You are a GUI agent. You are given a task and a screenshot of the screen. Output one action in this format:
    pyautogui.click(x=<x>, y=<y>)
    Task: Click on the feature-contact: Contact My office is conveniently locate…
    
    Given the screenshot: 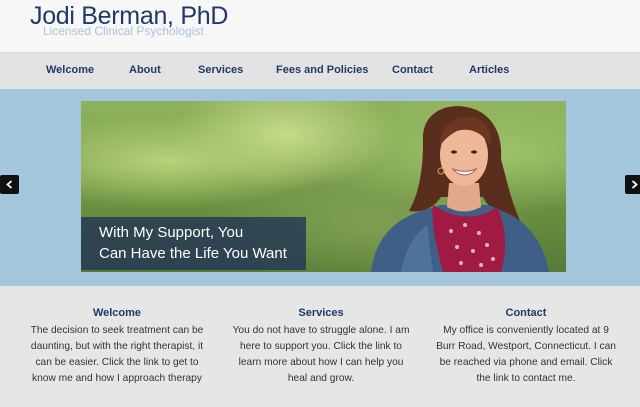 What is the action you would take?
    pyautogui.click(x=526, y=347)
    